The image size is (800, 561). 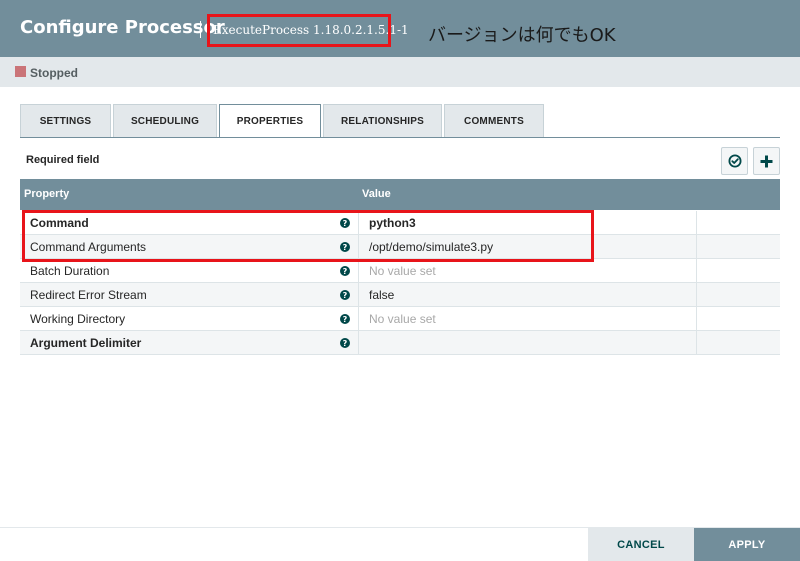 What do you see at coordinates (200, 29) in the screenshot?
I see `header-separator` at bounding box center [200, 29].